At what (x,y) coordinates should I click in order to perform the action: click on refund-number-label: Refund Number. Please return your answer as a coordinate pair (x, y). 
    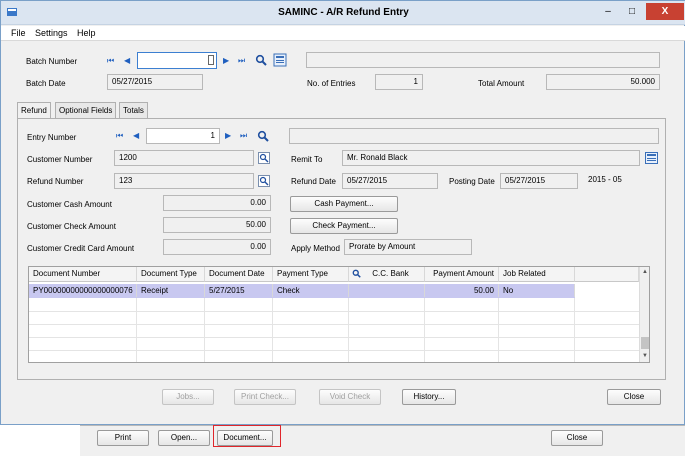
    Looking at the image, I should click on (55, 181).